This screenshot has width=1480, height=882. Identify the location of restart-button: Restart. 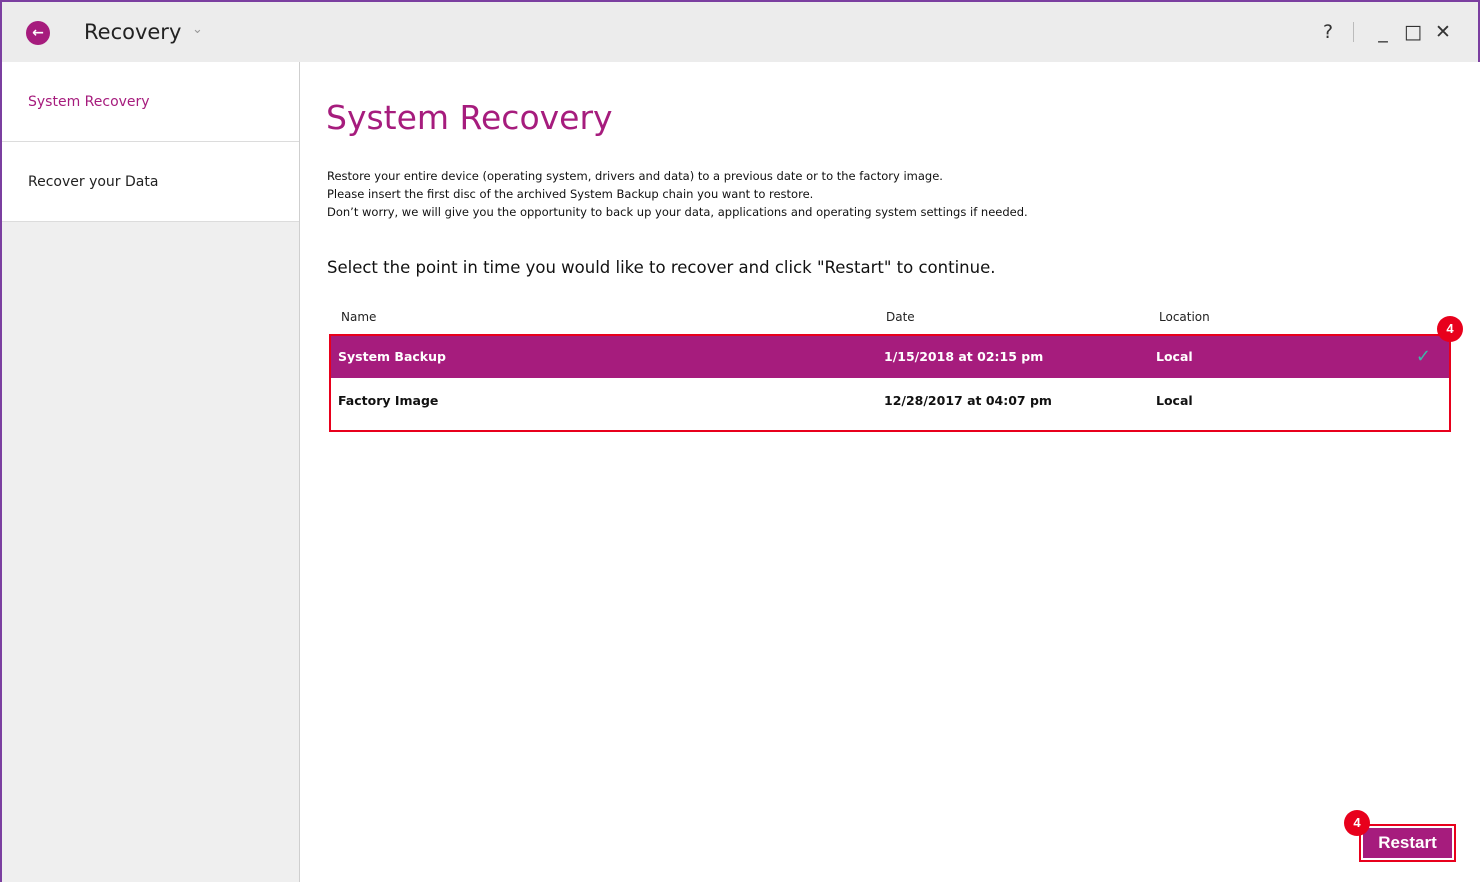
(1407, 843).